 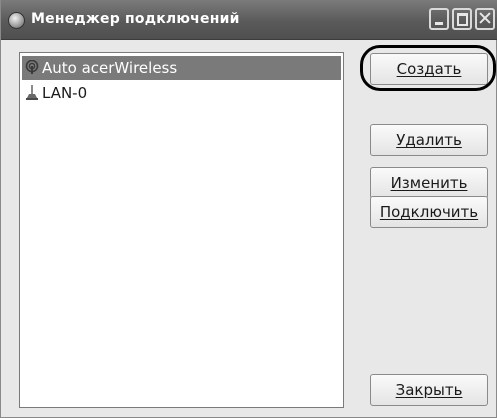 What do you see at coordinates (439, 19) in the screenshot?
I see `minimize-icon` at bounding box center [439, 19].